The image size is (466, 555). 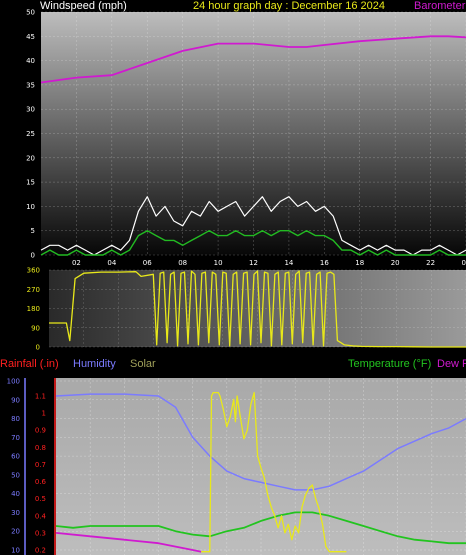 What do you see at coordinates (218, 263) in the screenshot?
I see `wind-x-tick-label: 10` at bounding box center [218, 263].